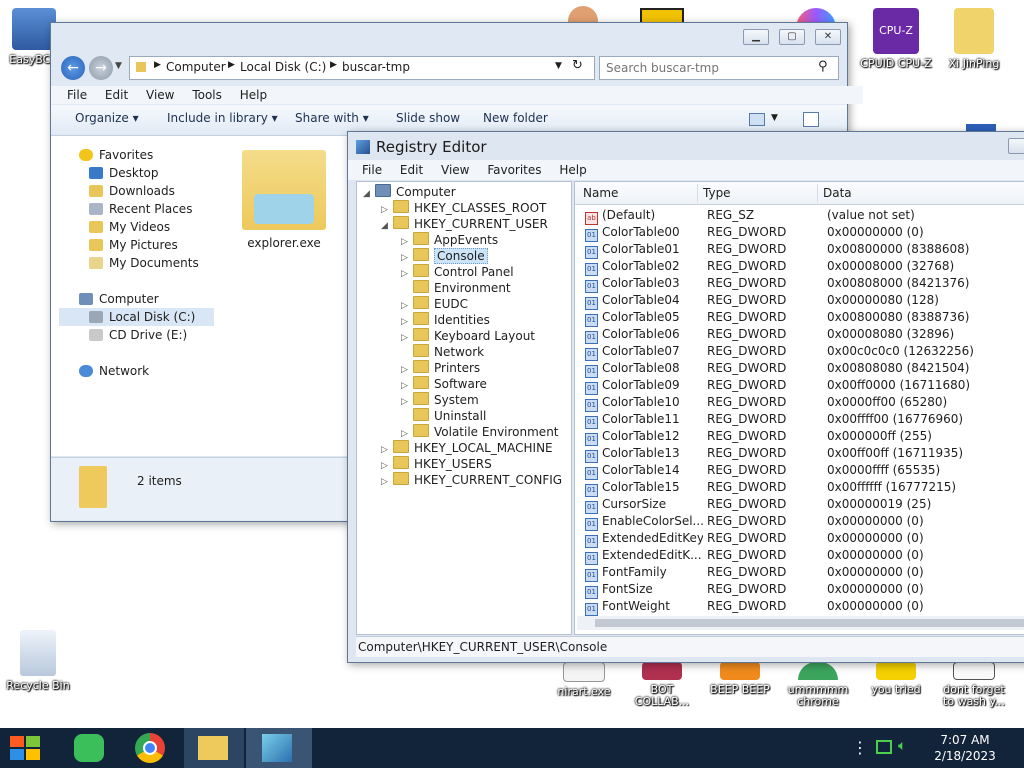  Describe the element at coordinates (409, 192) in the screenshot. I see `tree-node-computer: ◢ Computer` at that location.